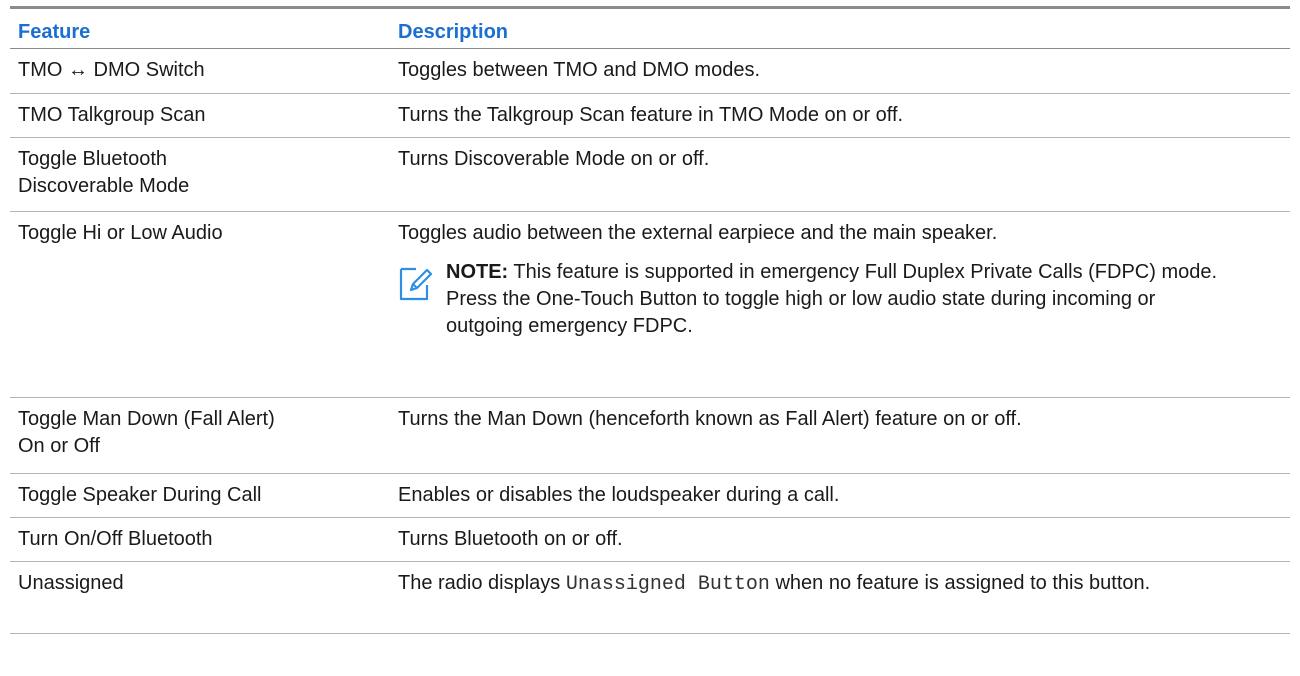  I want to click on description-cell: Turns Bluetooth on or off., so click(510, 539).